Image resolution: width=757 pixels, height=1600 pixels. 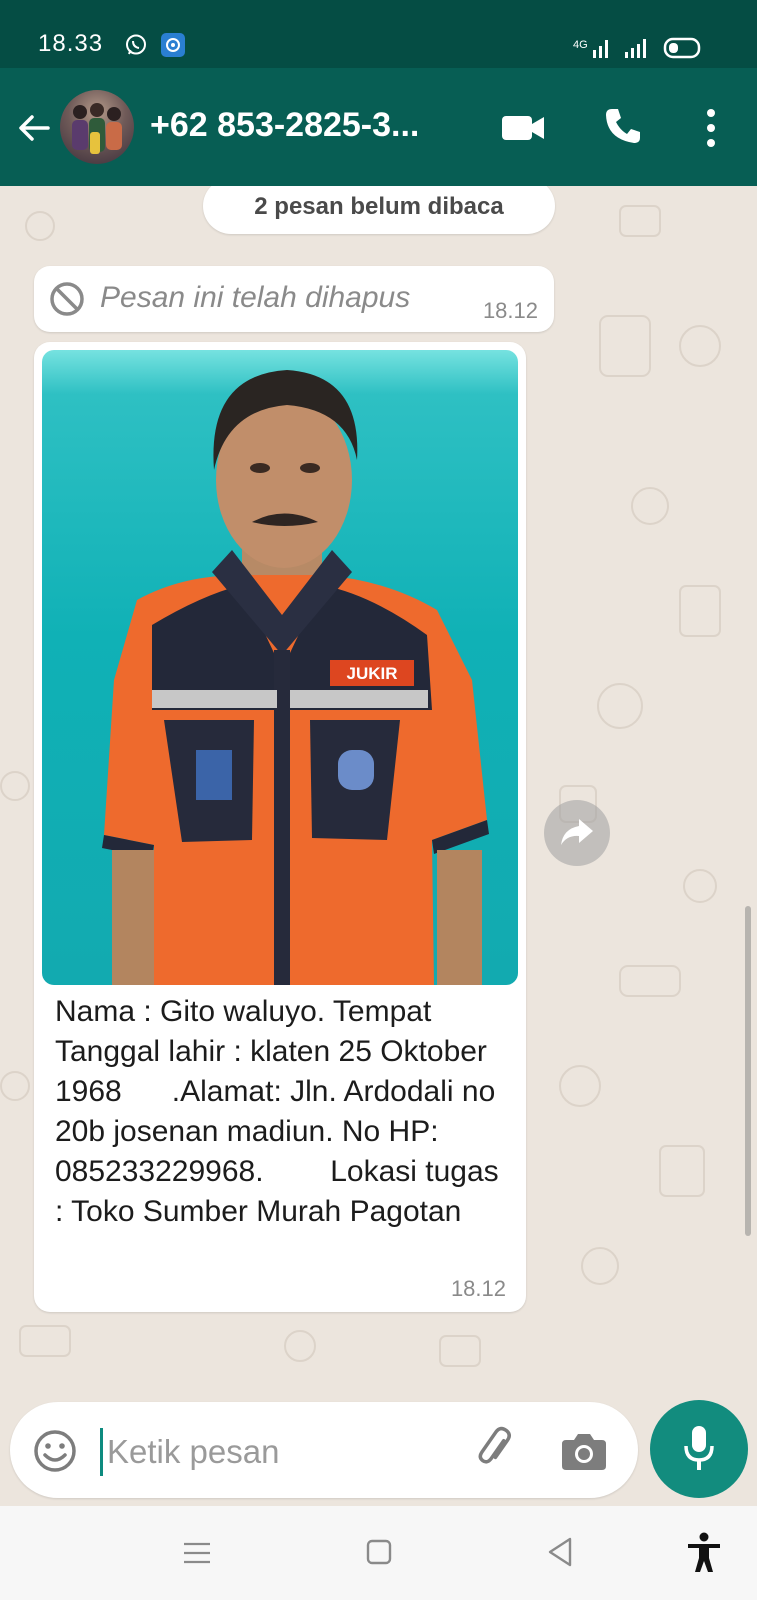 What do you see at coordinates (704, 1553) in the screenshot?
I see `accessibility-icon` at bounding box center [704, 1553].